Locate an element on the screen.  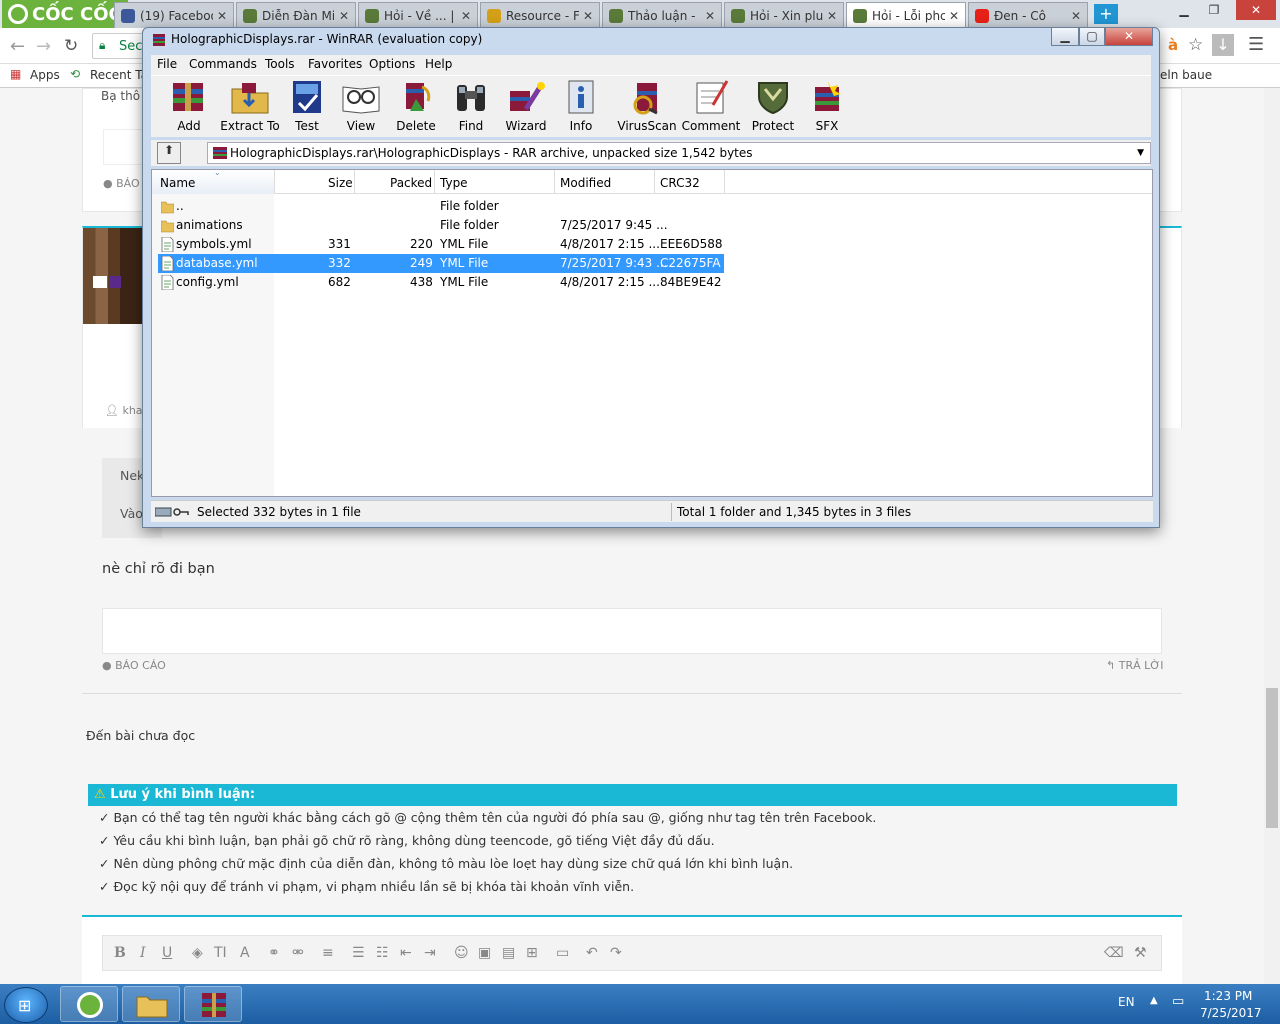
column-header-packed: Packed is located at coordinates (411, 183).